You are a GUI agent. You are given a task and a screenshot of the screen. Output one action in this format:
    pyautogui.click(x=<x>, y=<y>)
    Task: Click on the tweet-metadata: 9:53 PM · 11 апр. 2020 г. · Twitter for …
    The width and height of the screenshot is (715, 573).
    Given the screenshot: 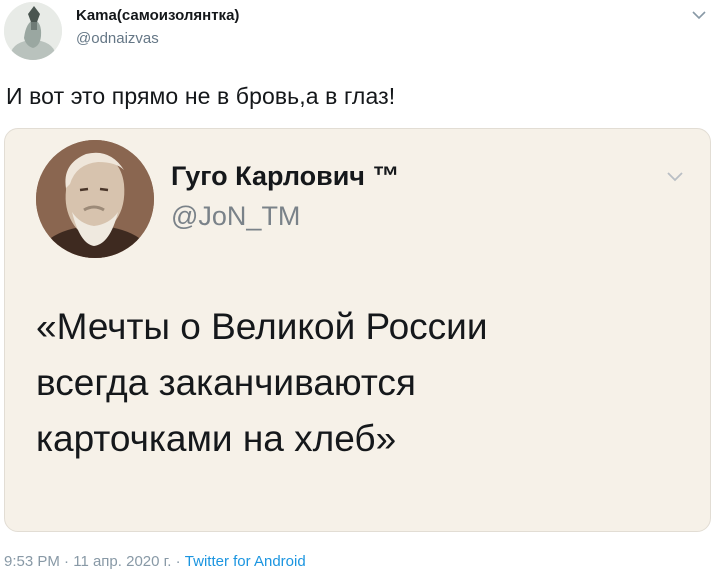 What is the action you would take?
    pyautogui.click(x=155, y=561)
    